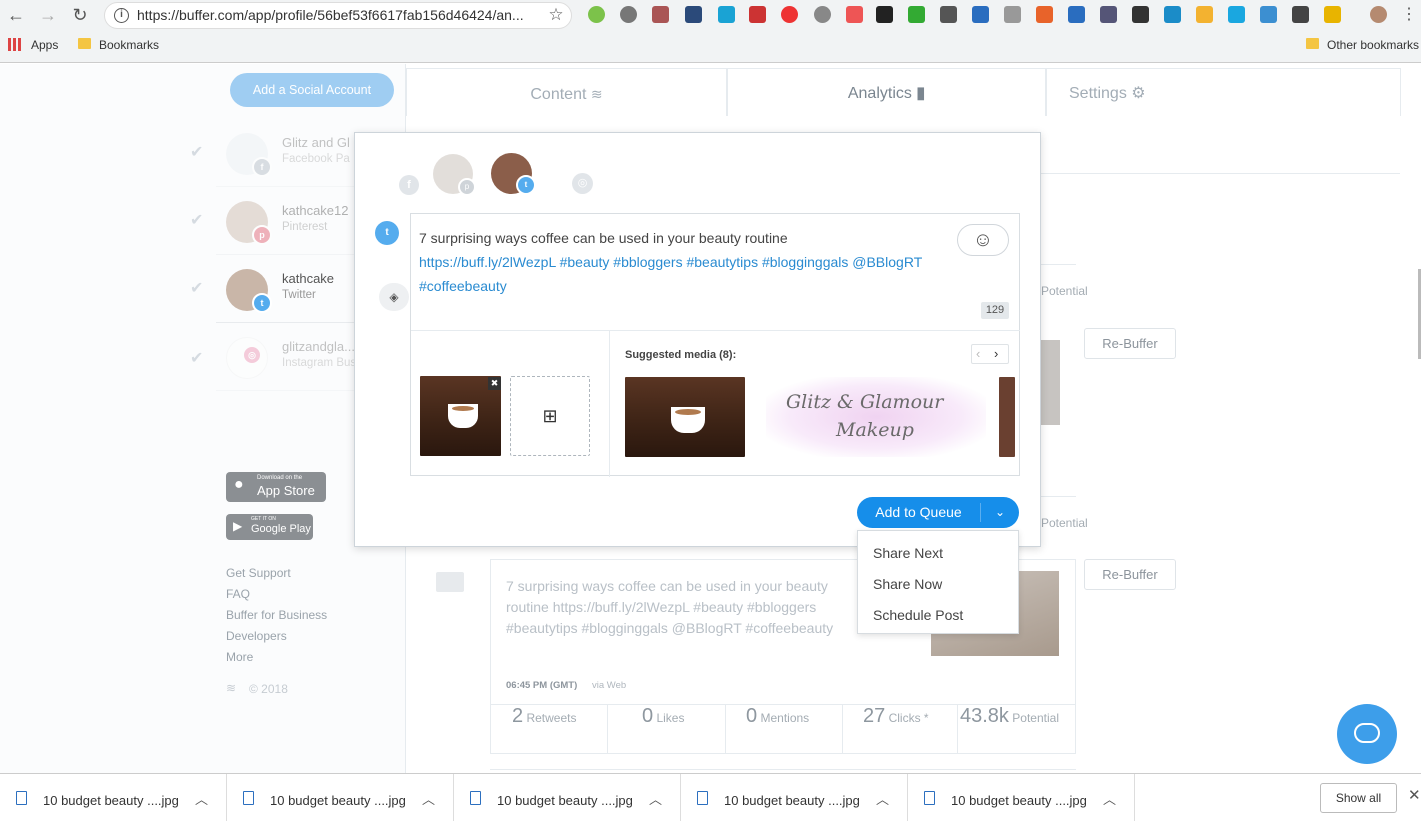 This screenshot has height=821, width=1421. Describe the element at coordinates (1358, 798) in the screenshot. I see `show-all-button: Show all` at that location.